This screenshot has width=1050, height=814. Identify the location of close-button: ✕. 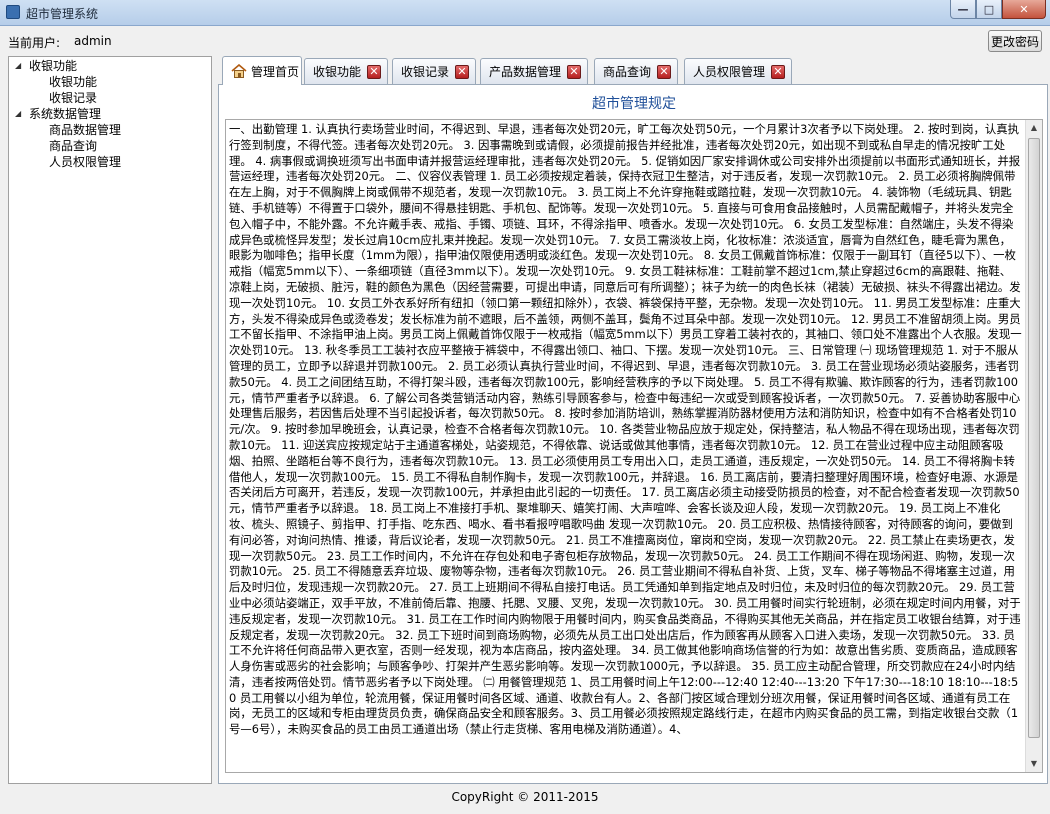
(1024, 9).